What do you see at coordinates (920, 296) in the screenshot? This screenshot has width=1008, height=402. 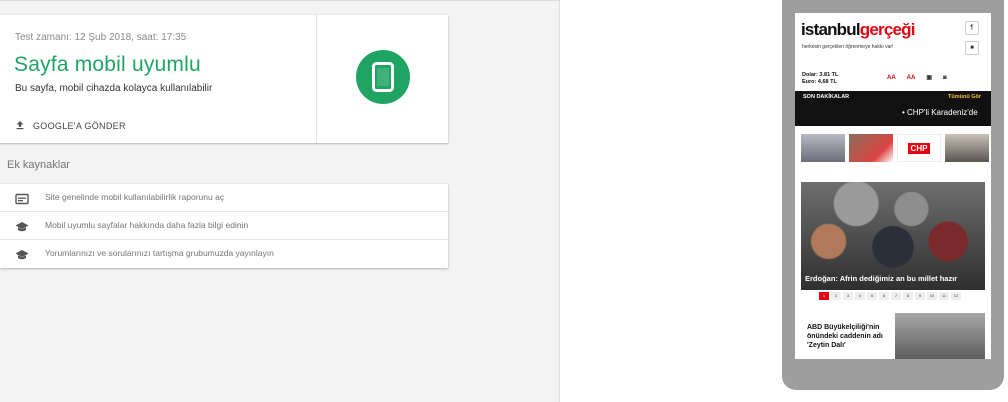 I see `pager-item: 9` at bounding box center [920, 296].